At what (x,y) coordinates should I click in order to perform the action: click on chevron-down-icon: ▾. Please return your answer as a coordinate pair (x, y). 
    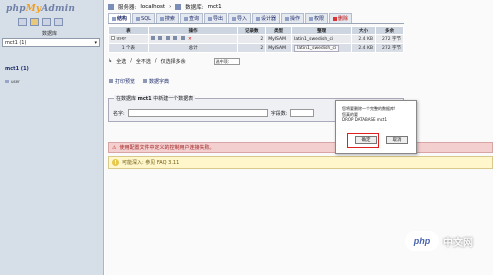
    Looking at the image, I should click on (95, 42).